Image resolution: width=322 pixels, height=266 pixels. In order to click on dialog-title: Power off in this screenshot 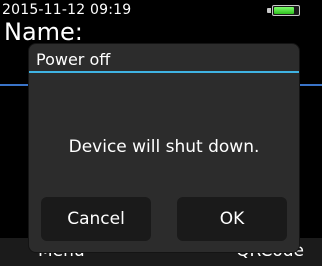, I will do `click(73, 59)`.